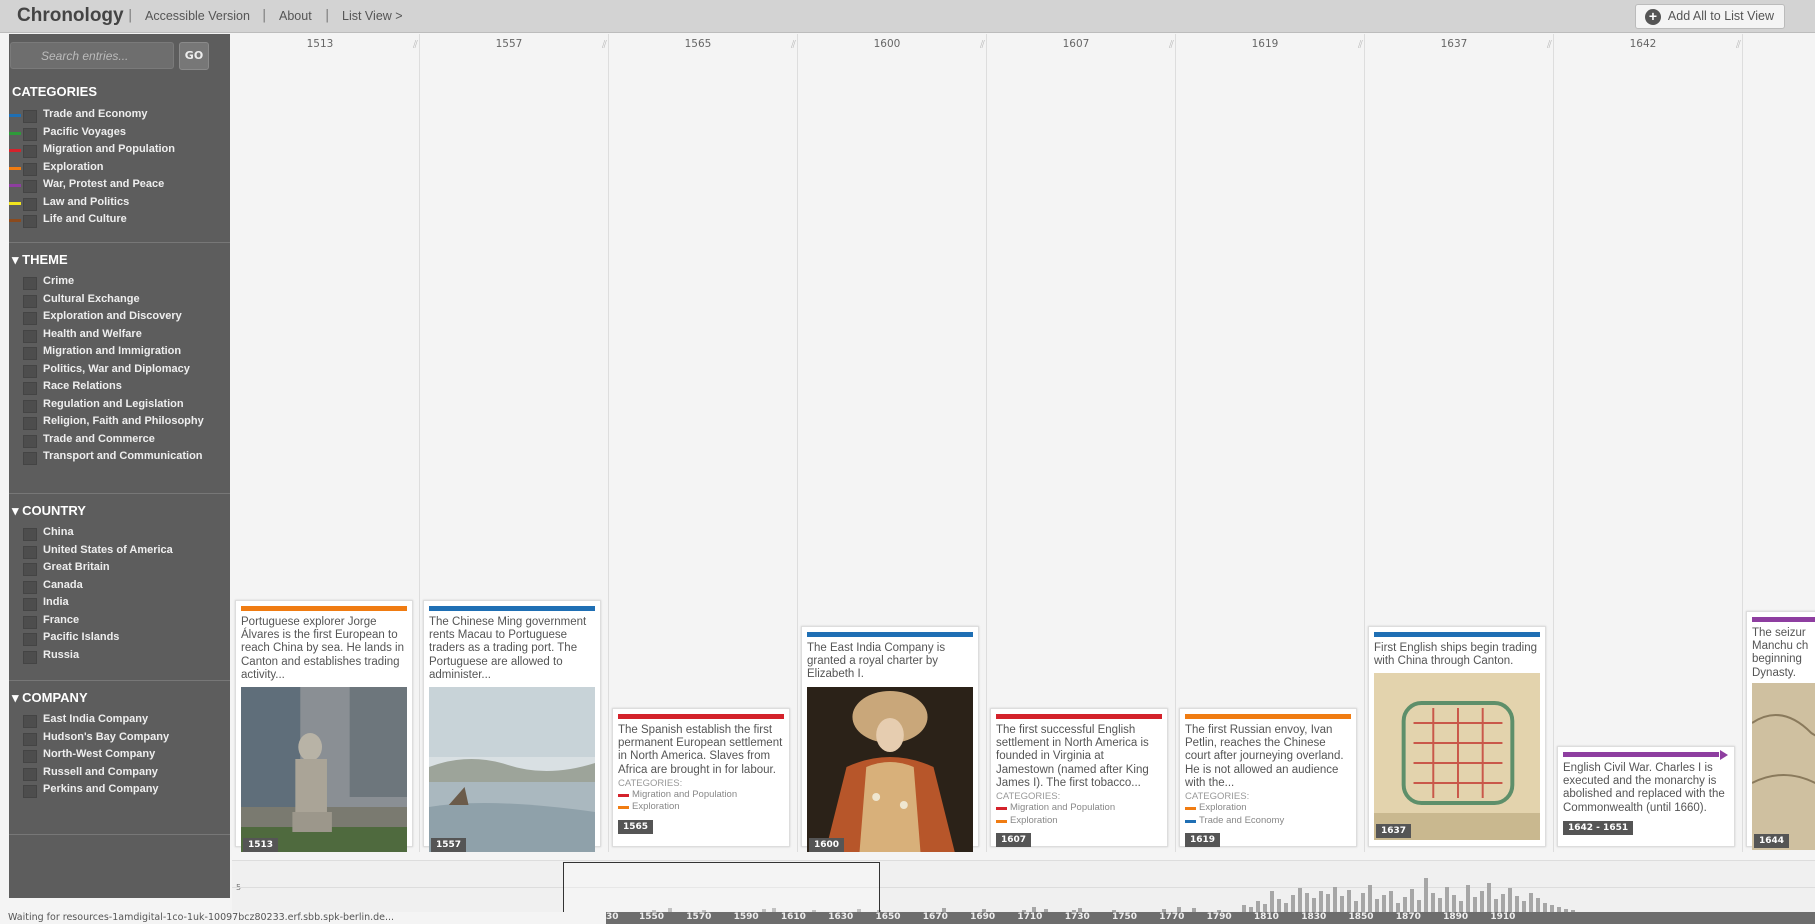 This screenshot has width=1815, height=924. I want to click on company-item: Perkins and Company, so click(119, 790).